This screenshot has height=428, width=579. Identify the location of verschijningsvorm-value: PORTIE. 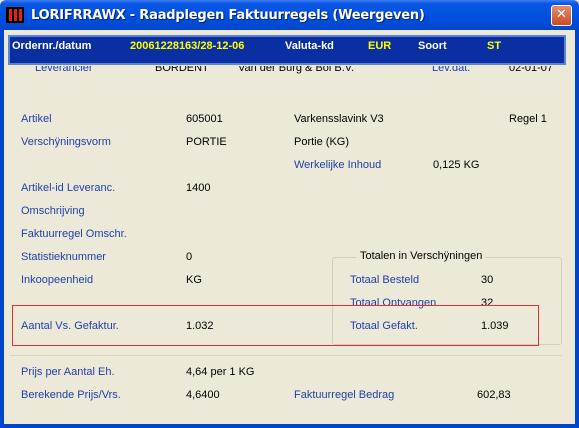
(206, 142).